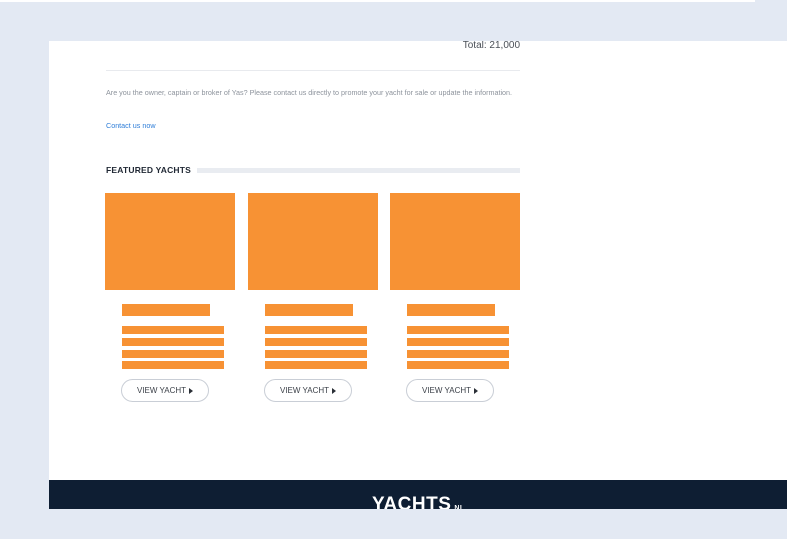 The image size is (787, 539). Describe the element at coordinates (393, 1) in the screenshot. I see `window-top-edge` at that location.